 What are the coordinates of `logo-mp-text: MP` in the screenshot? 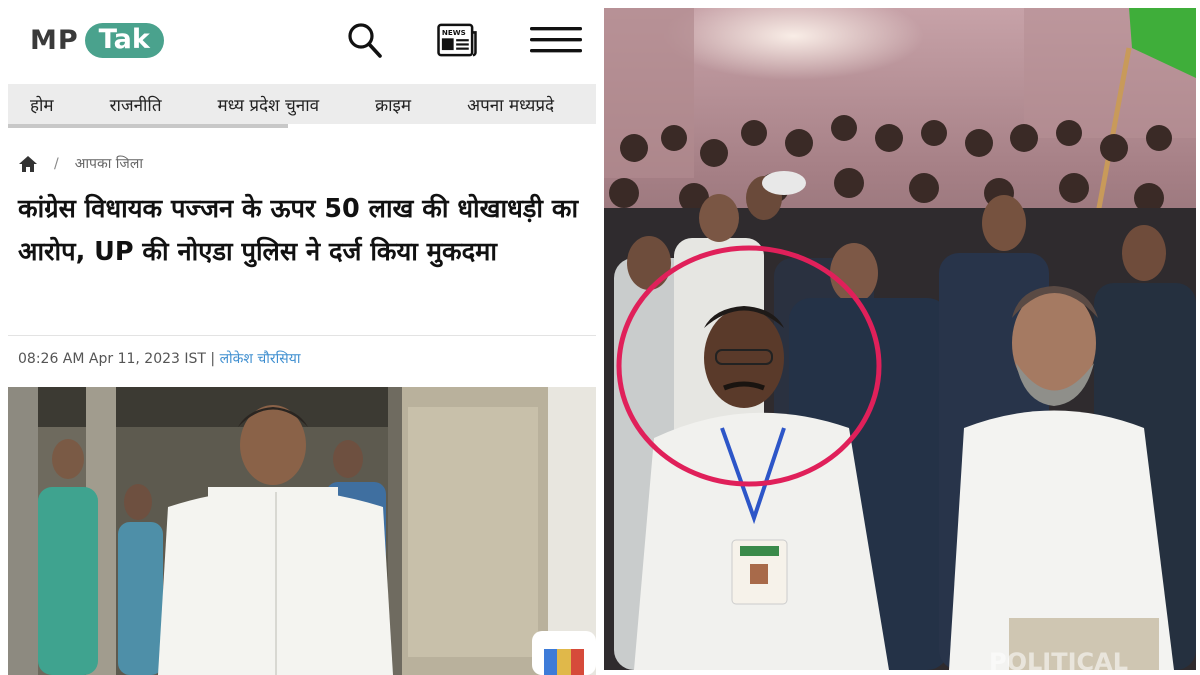 It's located at (54, 40).